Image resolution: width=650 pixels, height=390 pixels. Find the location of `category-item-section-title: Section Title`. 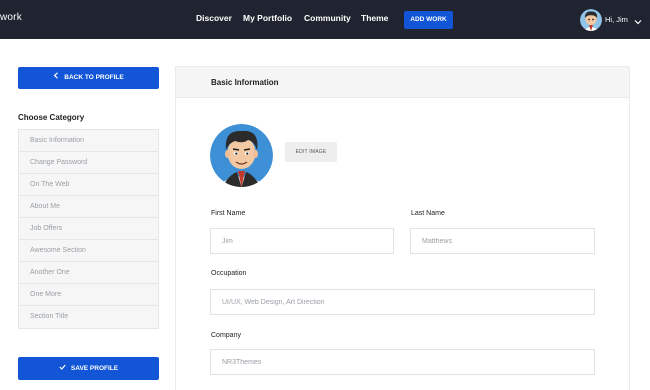

category-item-section-title: Section Title is located at coordinates (88, 317).